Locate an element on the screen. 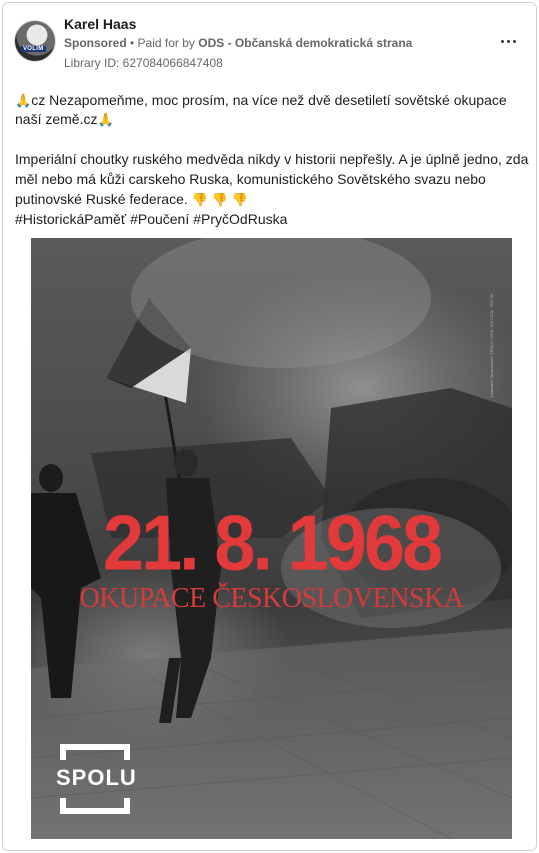 This screenshot has width=539, height=853. spolu-logo: SPOLU is located at coordinates (96, 779).